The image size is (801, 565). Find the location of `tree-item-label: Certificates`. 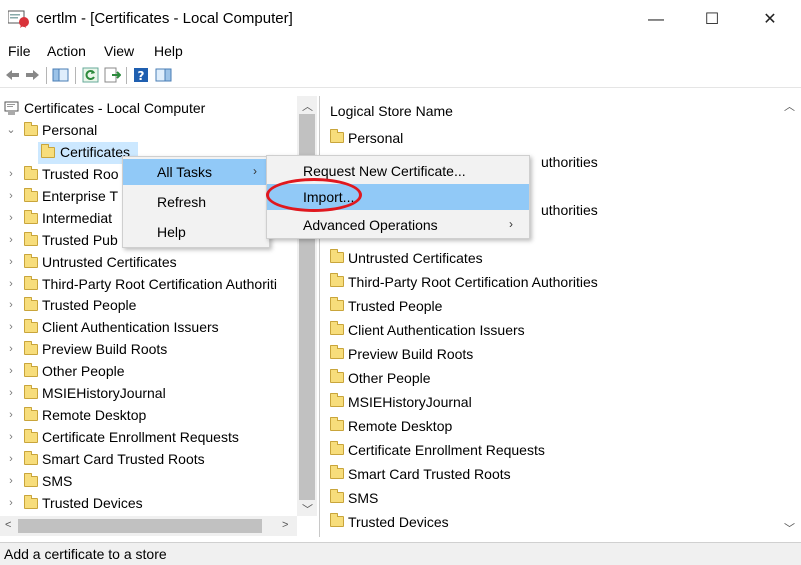

tree-item-label: Certificates is located at coordinates (95, 152).